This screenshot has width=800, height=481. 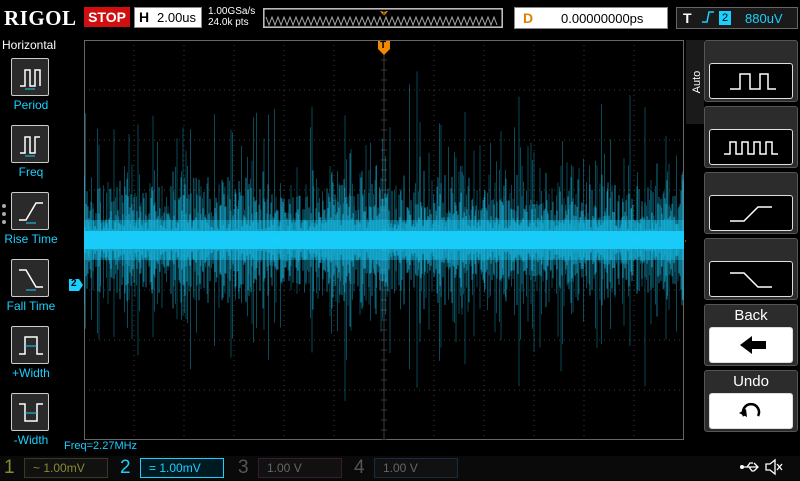 What do you see at coordinates (284, 468) in the screenshot?
I see `channel-3-scale: 1.00 V` at bounding box center [284, 468].